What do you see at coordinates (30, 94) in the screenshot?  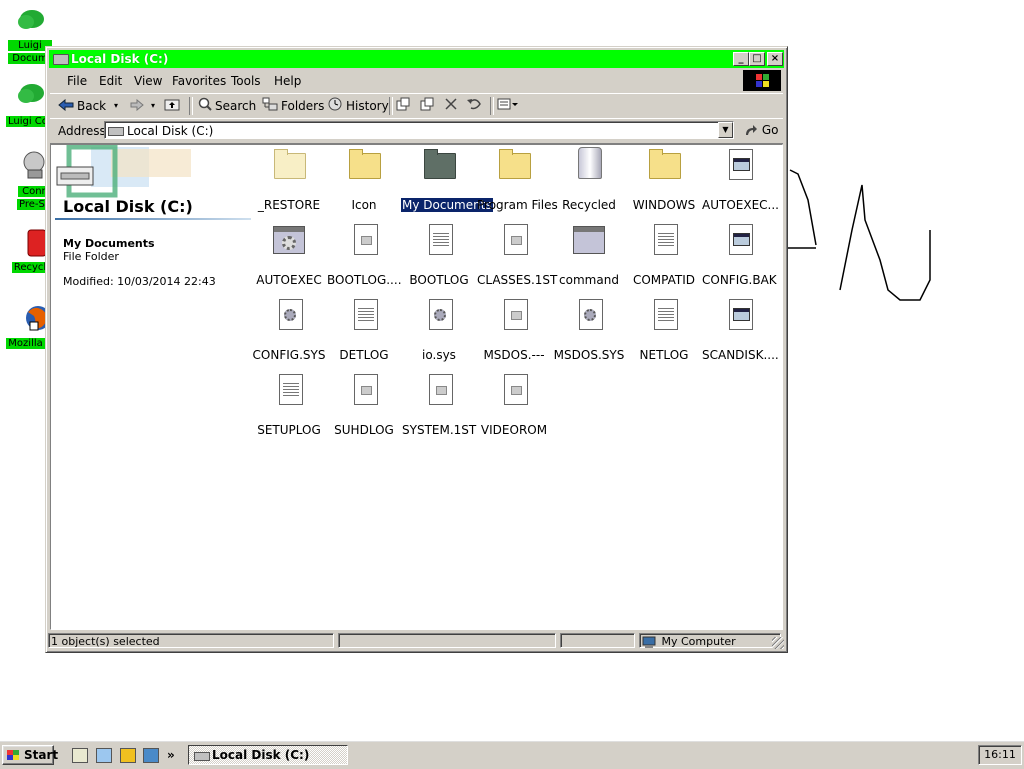 I see `cloud-icon` at bounding box center [30, 94].